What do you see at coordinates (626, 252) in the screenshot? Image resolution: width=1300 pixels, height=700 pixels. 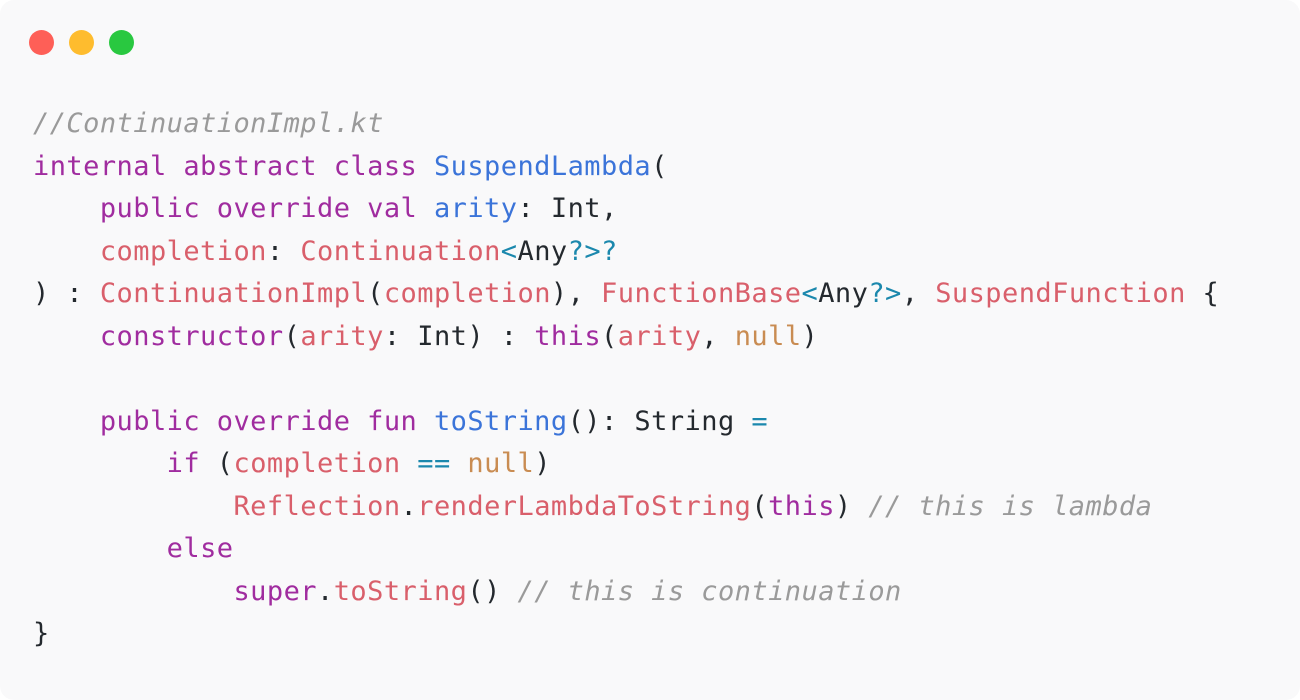 I see `code-line: completion: Continuation<Any?>?` at bounding box center [626, 252].